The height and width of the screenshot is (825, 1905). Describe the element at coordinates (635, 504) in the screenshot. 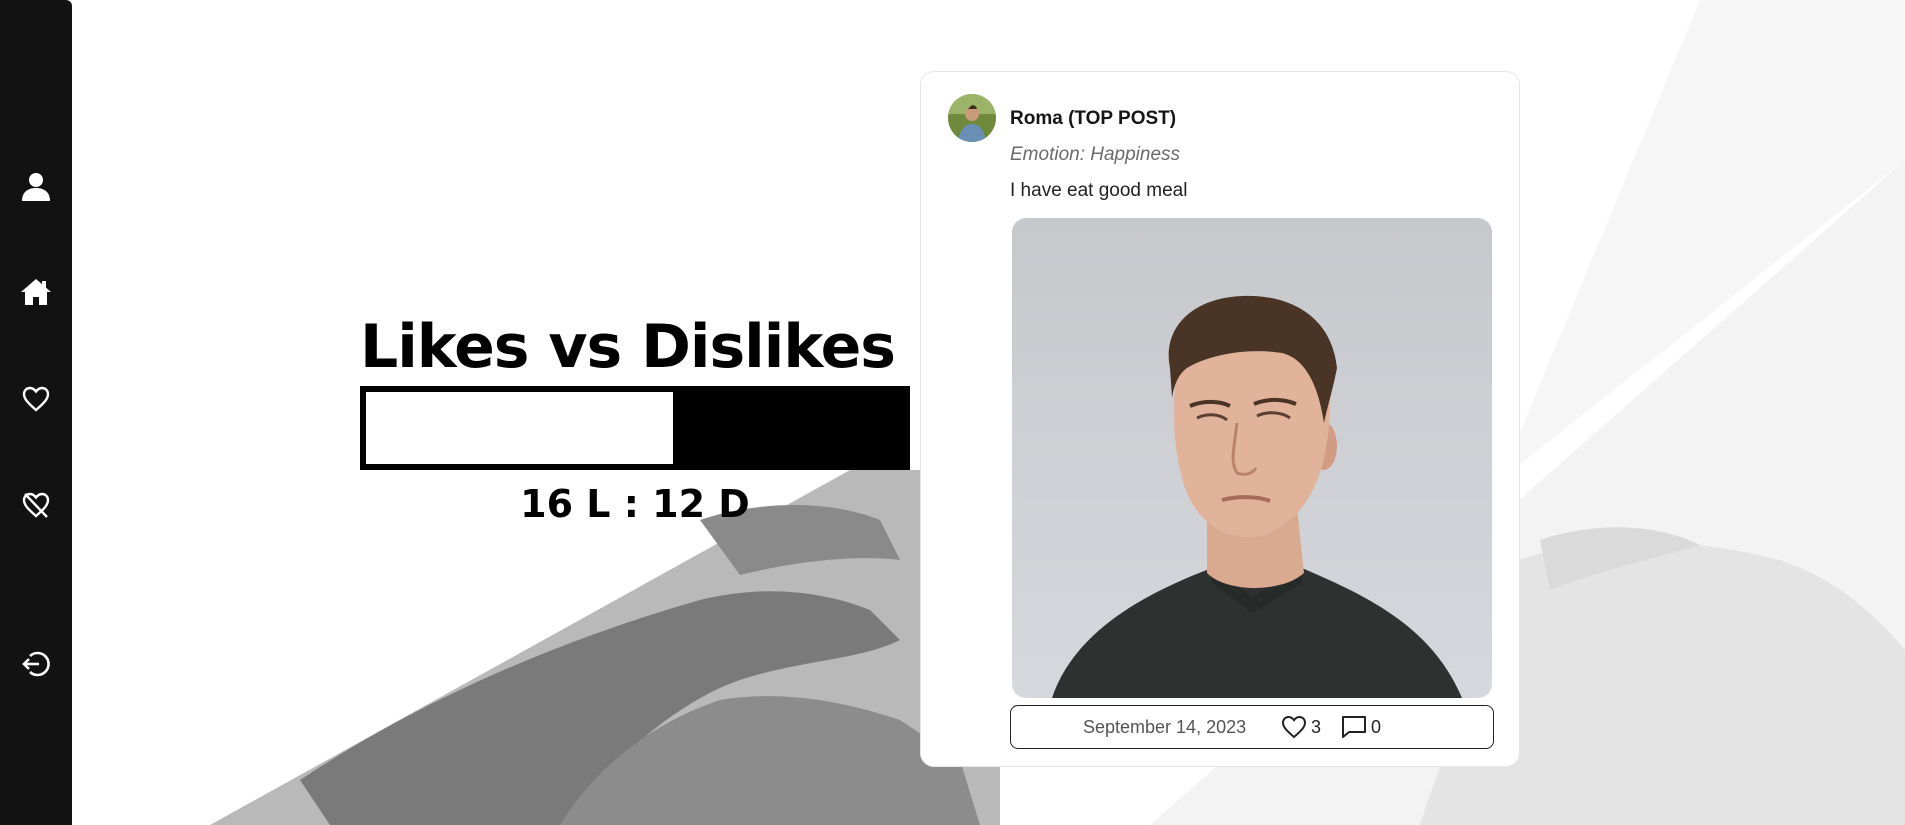

I see `likes-dislikes-ratio: 16 L : 12 D` at that location.